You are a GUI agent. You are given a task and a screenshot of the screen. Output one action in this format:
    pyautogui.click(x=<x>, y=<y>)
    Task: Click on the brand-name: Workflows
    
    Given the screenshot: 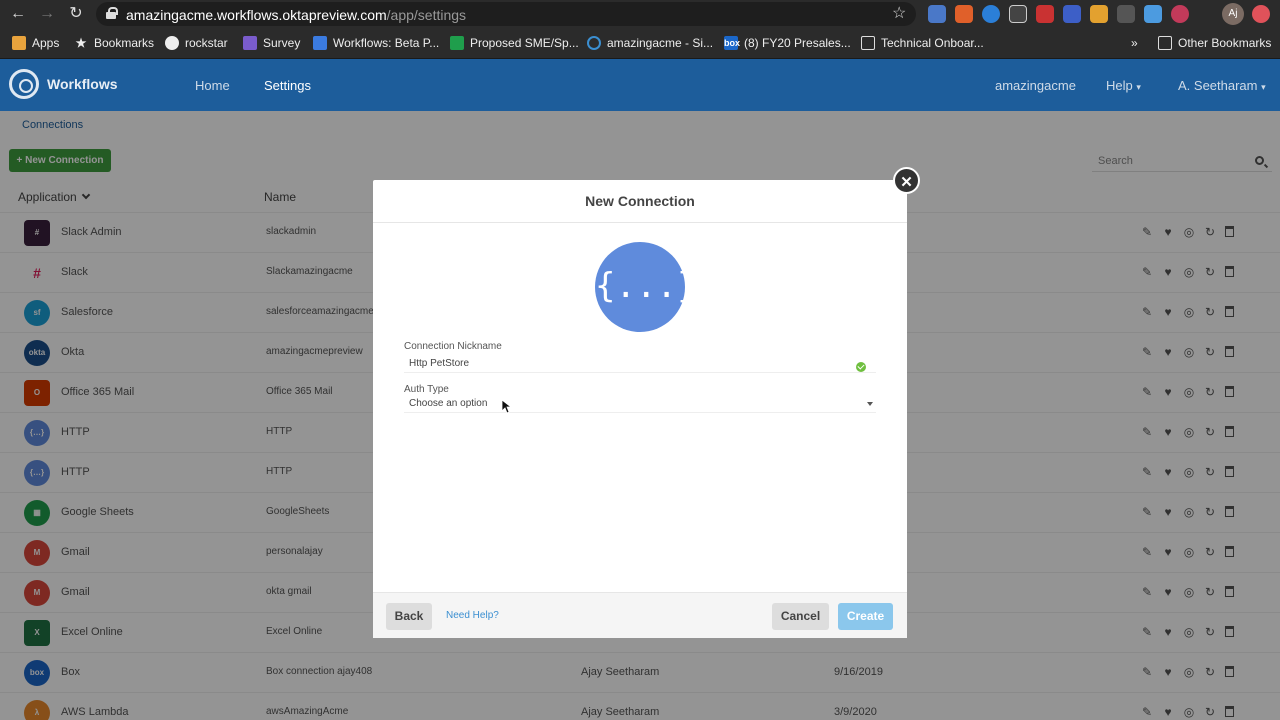 What is the action you would take?
    pyautogui.click(x=82, y=84)
    